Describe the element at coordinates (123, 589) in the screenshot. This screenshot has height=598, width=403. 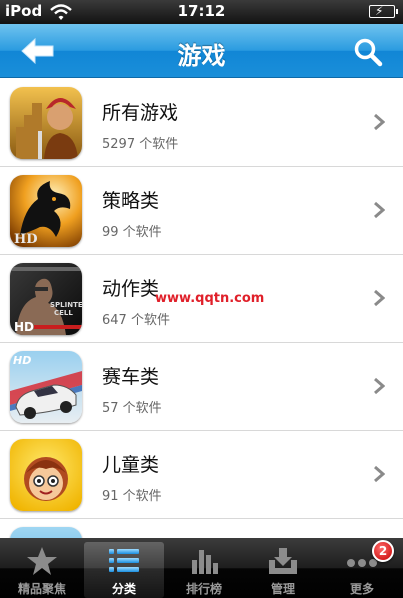
I see `tab-label: 分类` at that location.